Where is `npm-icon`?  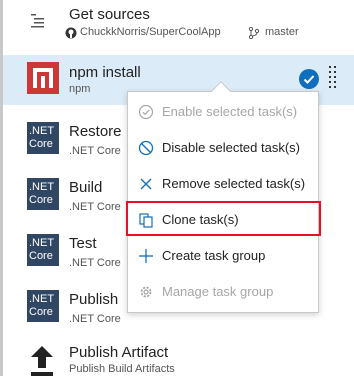
npm-icon is located at coordinates (43, 78).